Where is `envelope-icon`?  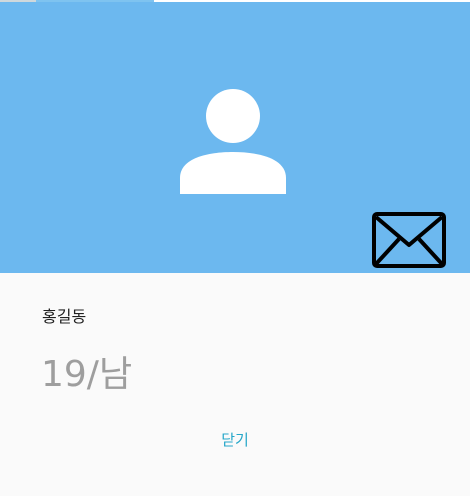 envelope-icon is located at coordinates (409, 241).